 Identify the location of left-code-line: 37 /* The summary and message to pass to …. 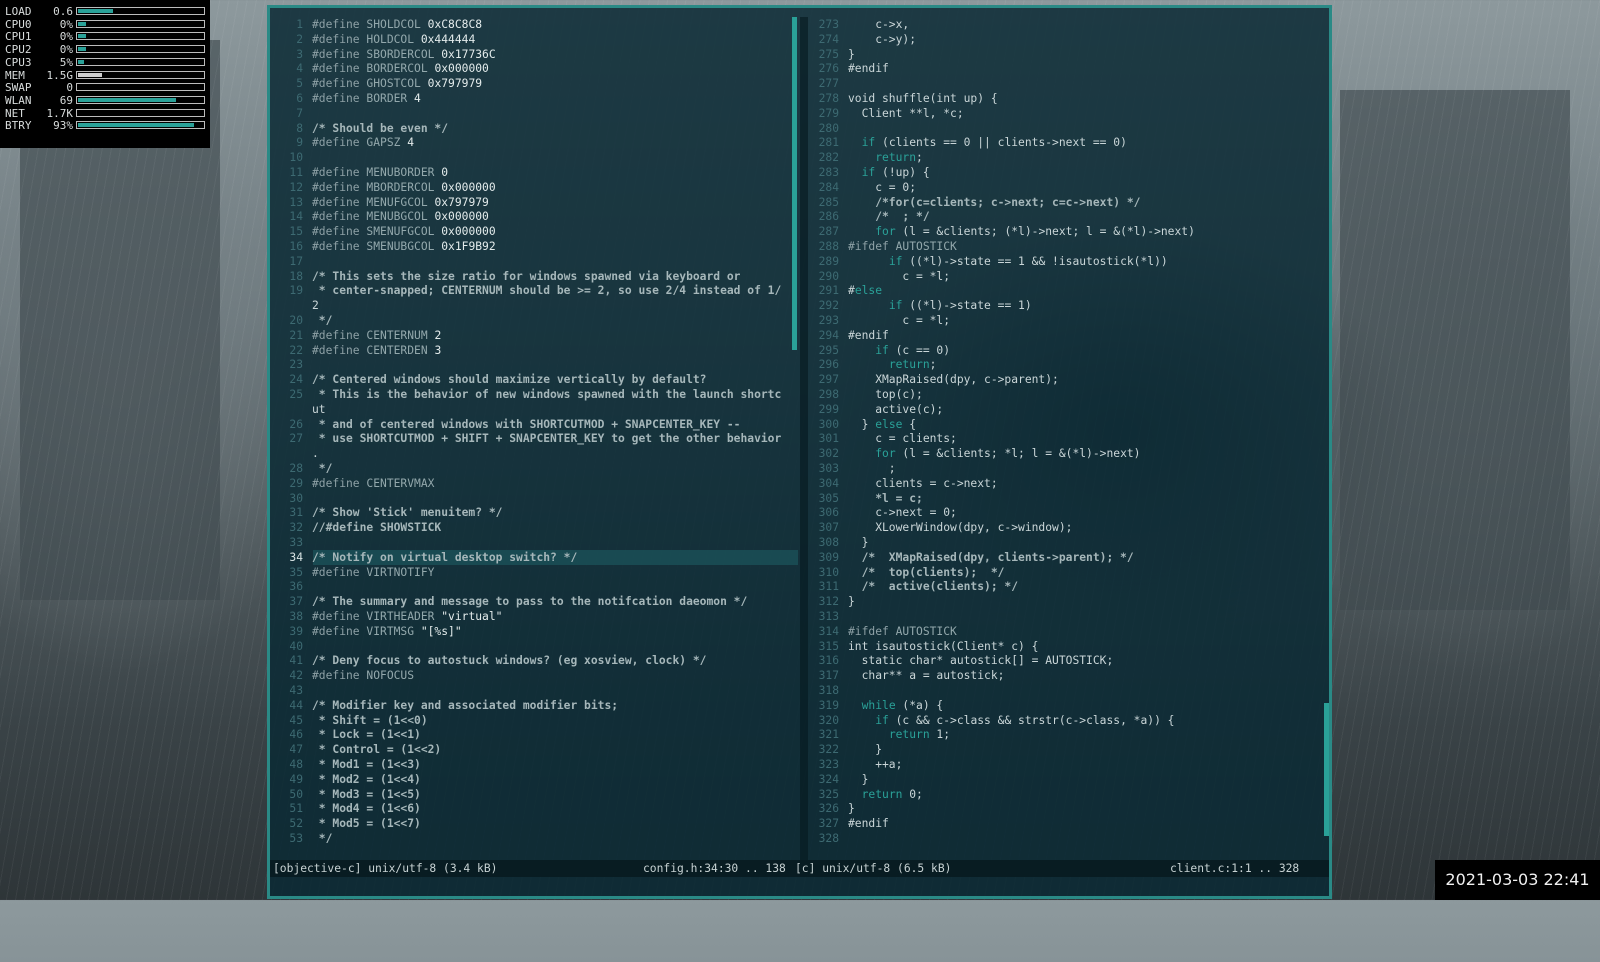
(510, 601).